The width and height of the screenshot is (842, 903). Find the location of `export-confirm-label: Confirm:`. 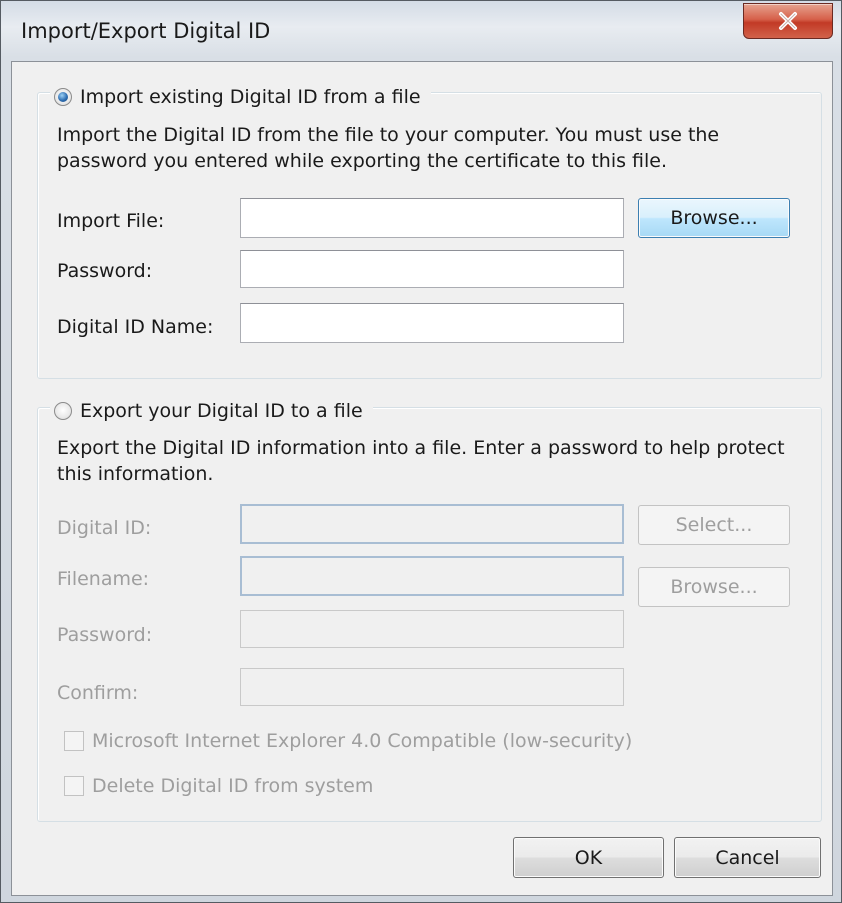

export-confirm-label: Confirm: is located at coordinates (98, 693).